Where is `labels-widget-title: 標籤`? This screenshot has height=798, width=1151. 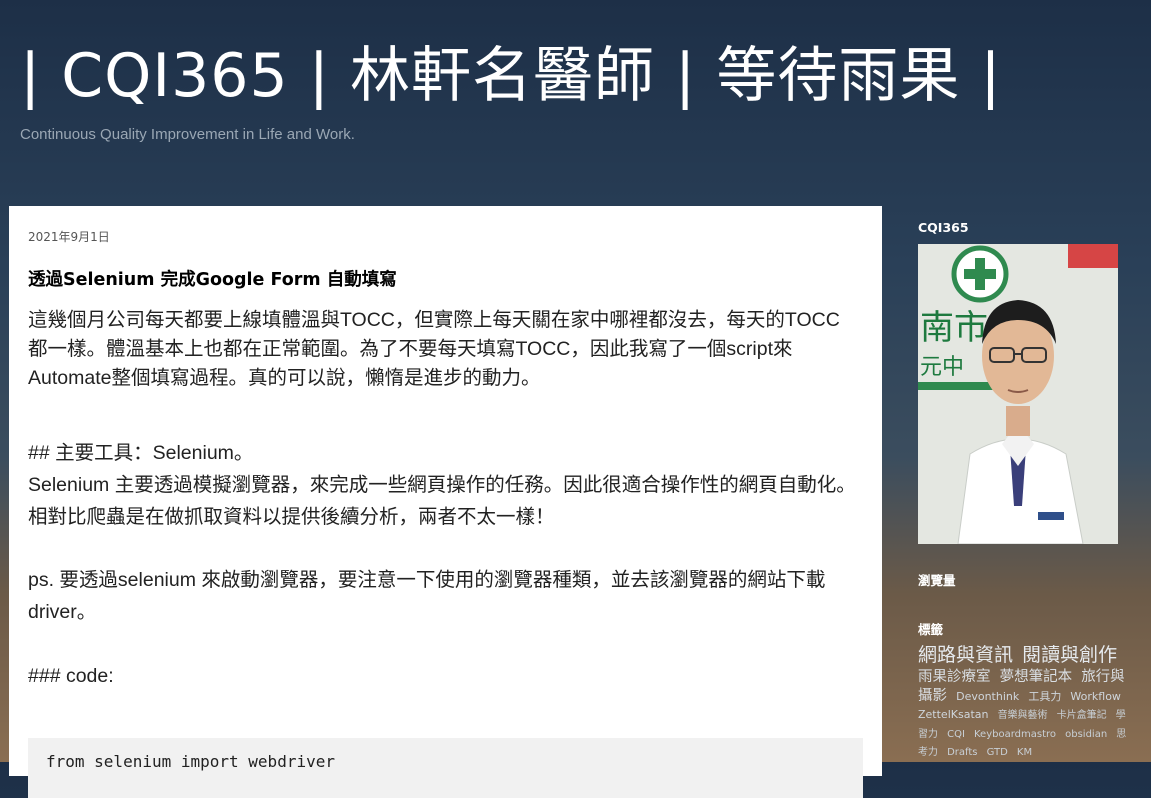
labels-widget-title: 標籤 is located at coordinates (931, 629).